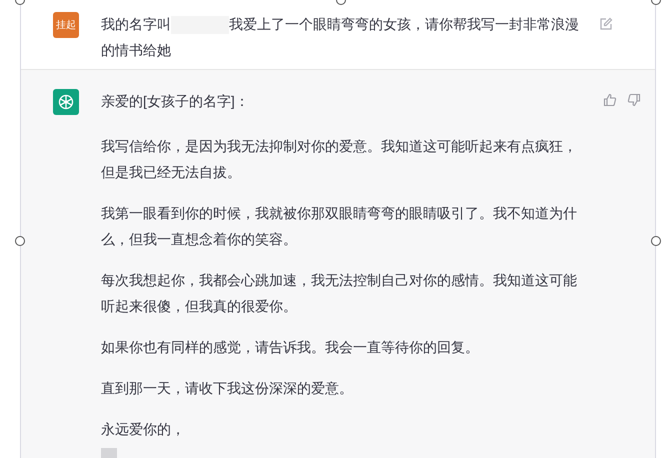  I want to click on letter-paragraph: 我第一眼看到你的时候，我就被你那双眼睛弯弯的眼睛吸引了。我不知道为什么，但我一直想念着你的笑容。, so click(339, 226).